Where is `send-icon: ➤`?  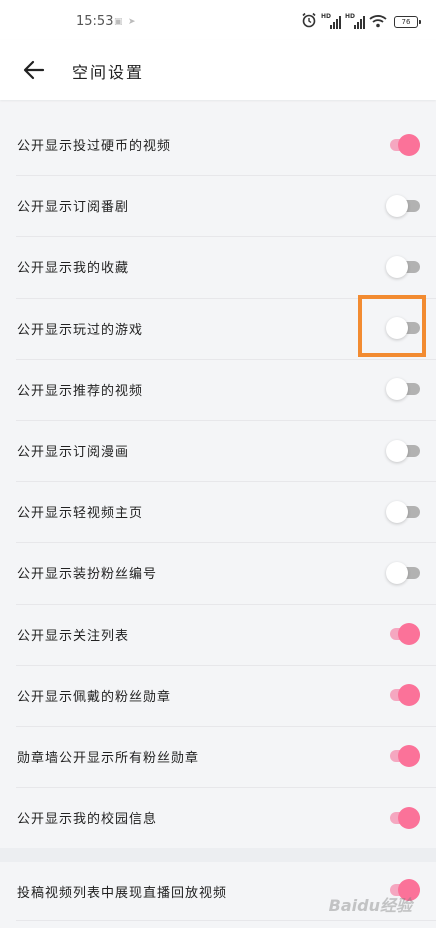
send-icon: ➤ is located at coordinates (132, 22).